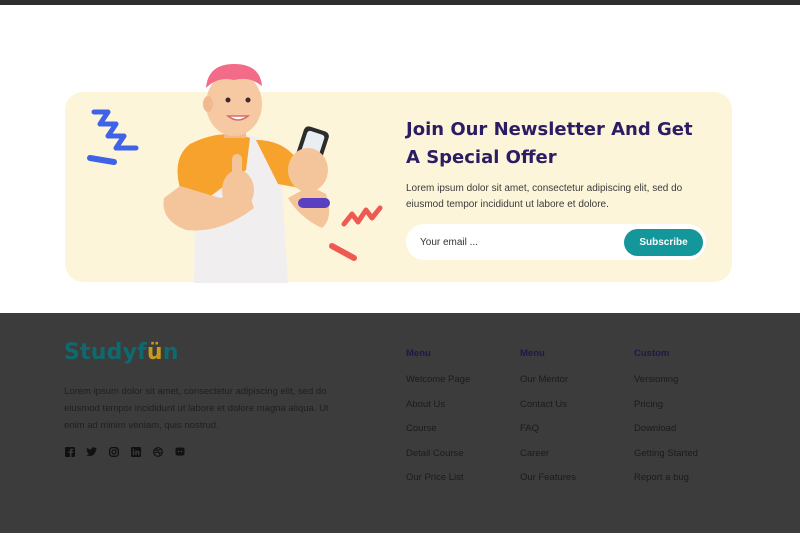 Image resolution: width=800 pixels, height=533 pixels. I want to click on top-bar, so click(400, 2).